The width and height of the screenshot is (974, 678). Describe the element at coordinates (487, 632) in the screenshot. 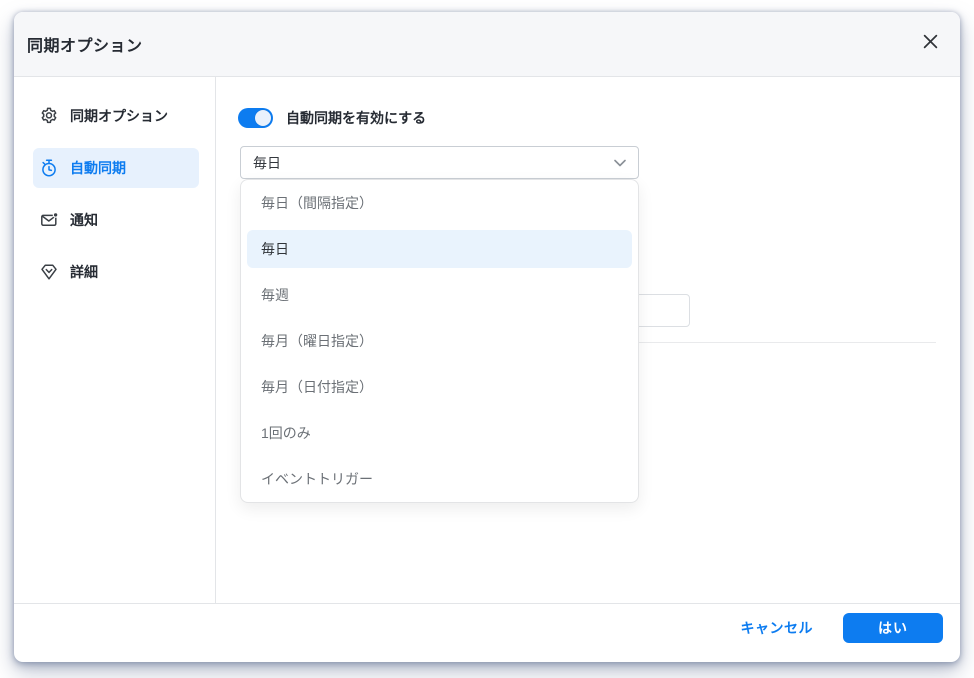

I see `dialog-footer: キャンセル はい` at that location.